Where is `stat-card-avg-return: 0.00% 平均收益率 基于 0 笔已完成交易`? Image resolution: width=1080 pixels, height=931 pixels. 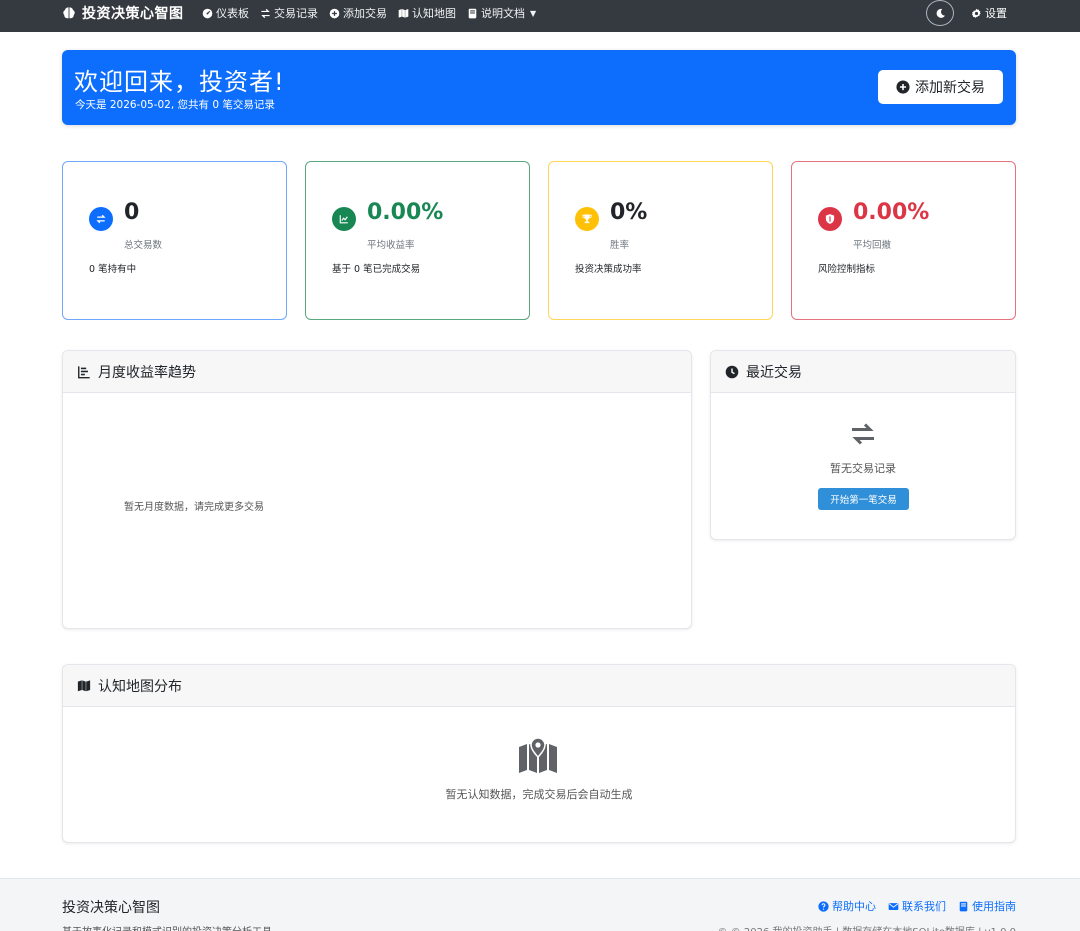 stat-card-avg-return: 0.00% 平均收益率 基于 0 笔已完成交易 is located at coordinates (417, 240).